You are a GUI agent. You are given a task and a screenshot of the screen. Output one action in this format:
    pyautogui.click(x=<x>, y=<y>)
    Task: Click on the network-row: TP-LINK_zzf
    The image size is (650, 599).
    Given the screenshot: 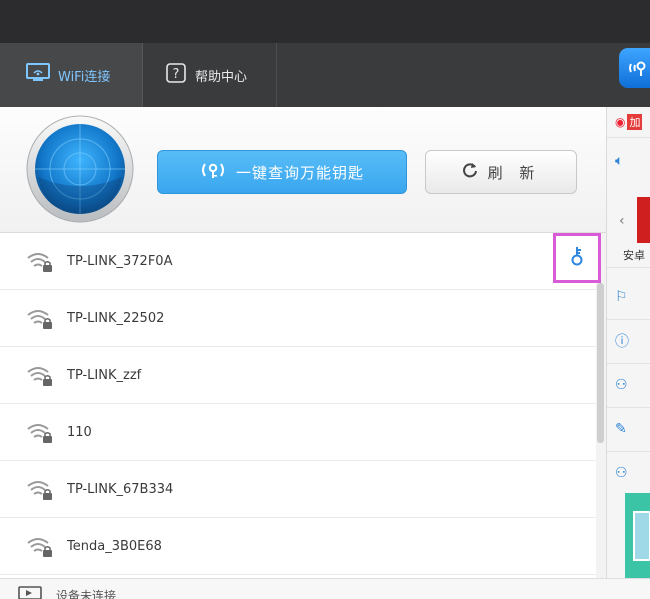 What is the action you would take?
    pyautogui.click(x=298, y=375)
    